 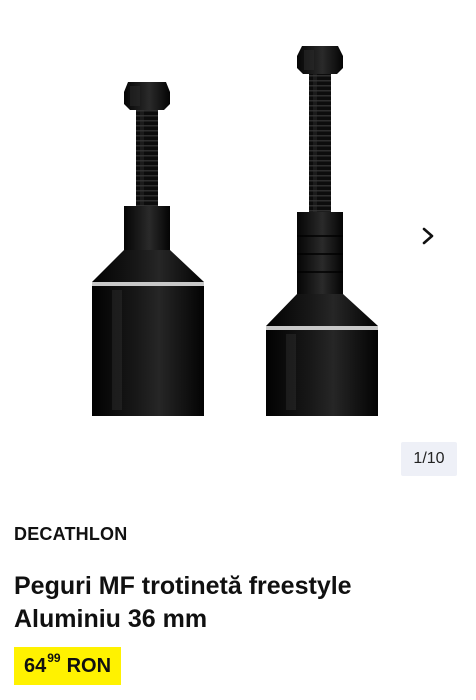 I want to click on price-tag: 64 99 RON, so click(x=68, y=666).